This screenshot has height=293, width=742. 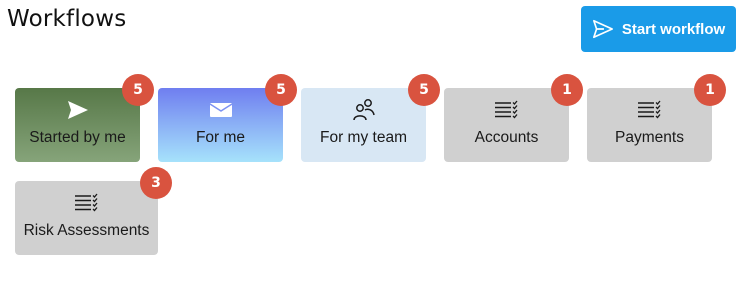 What do you see at coordinates (227, 118) in the screenshot?
I see `tile-for-me: For me 5` at bounding box center [227, 118].